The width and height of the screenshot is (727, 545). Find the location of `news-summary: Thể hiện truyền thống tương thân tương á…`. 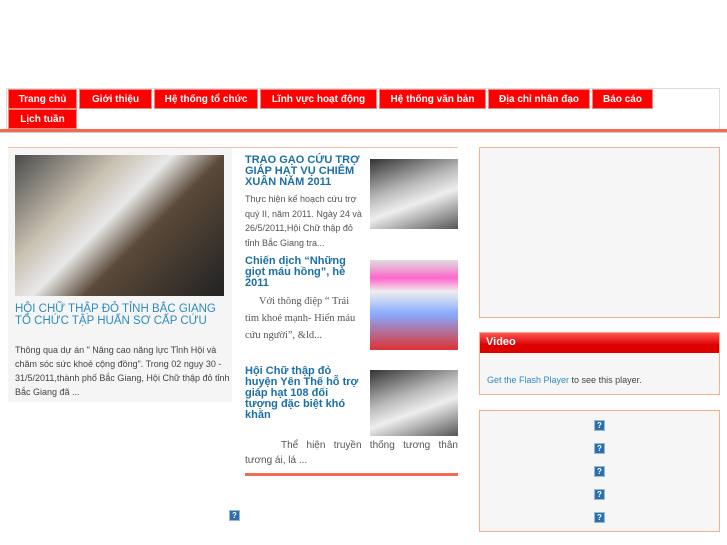

news-summary: Thể hiện truyền thống tương thân tương á… is located at coordinates (351, 453).